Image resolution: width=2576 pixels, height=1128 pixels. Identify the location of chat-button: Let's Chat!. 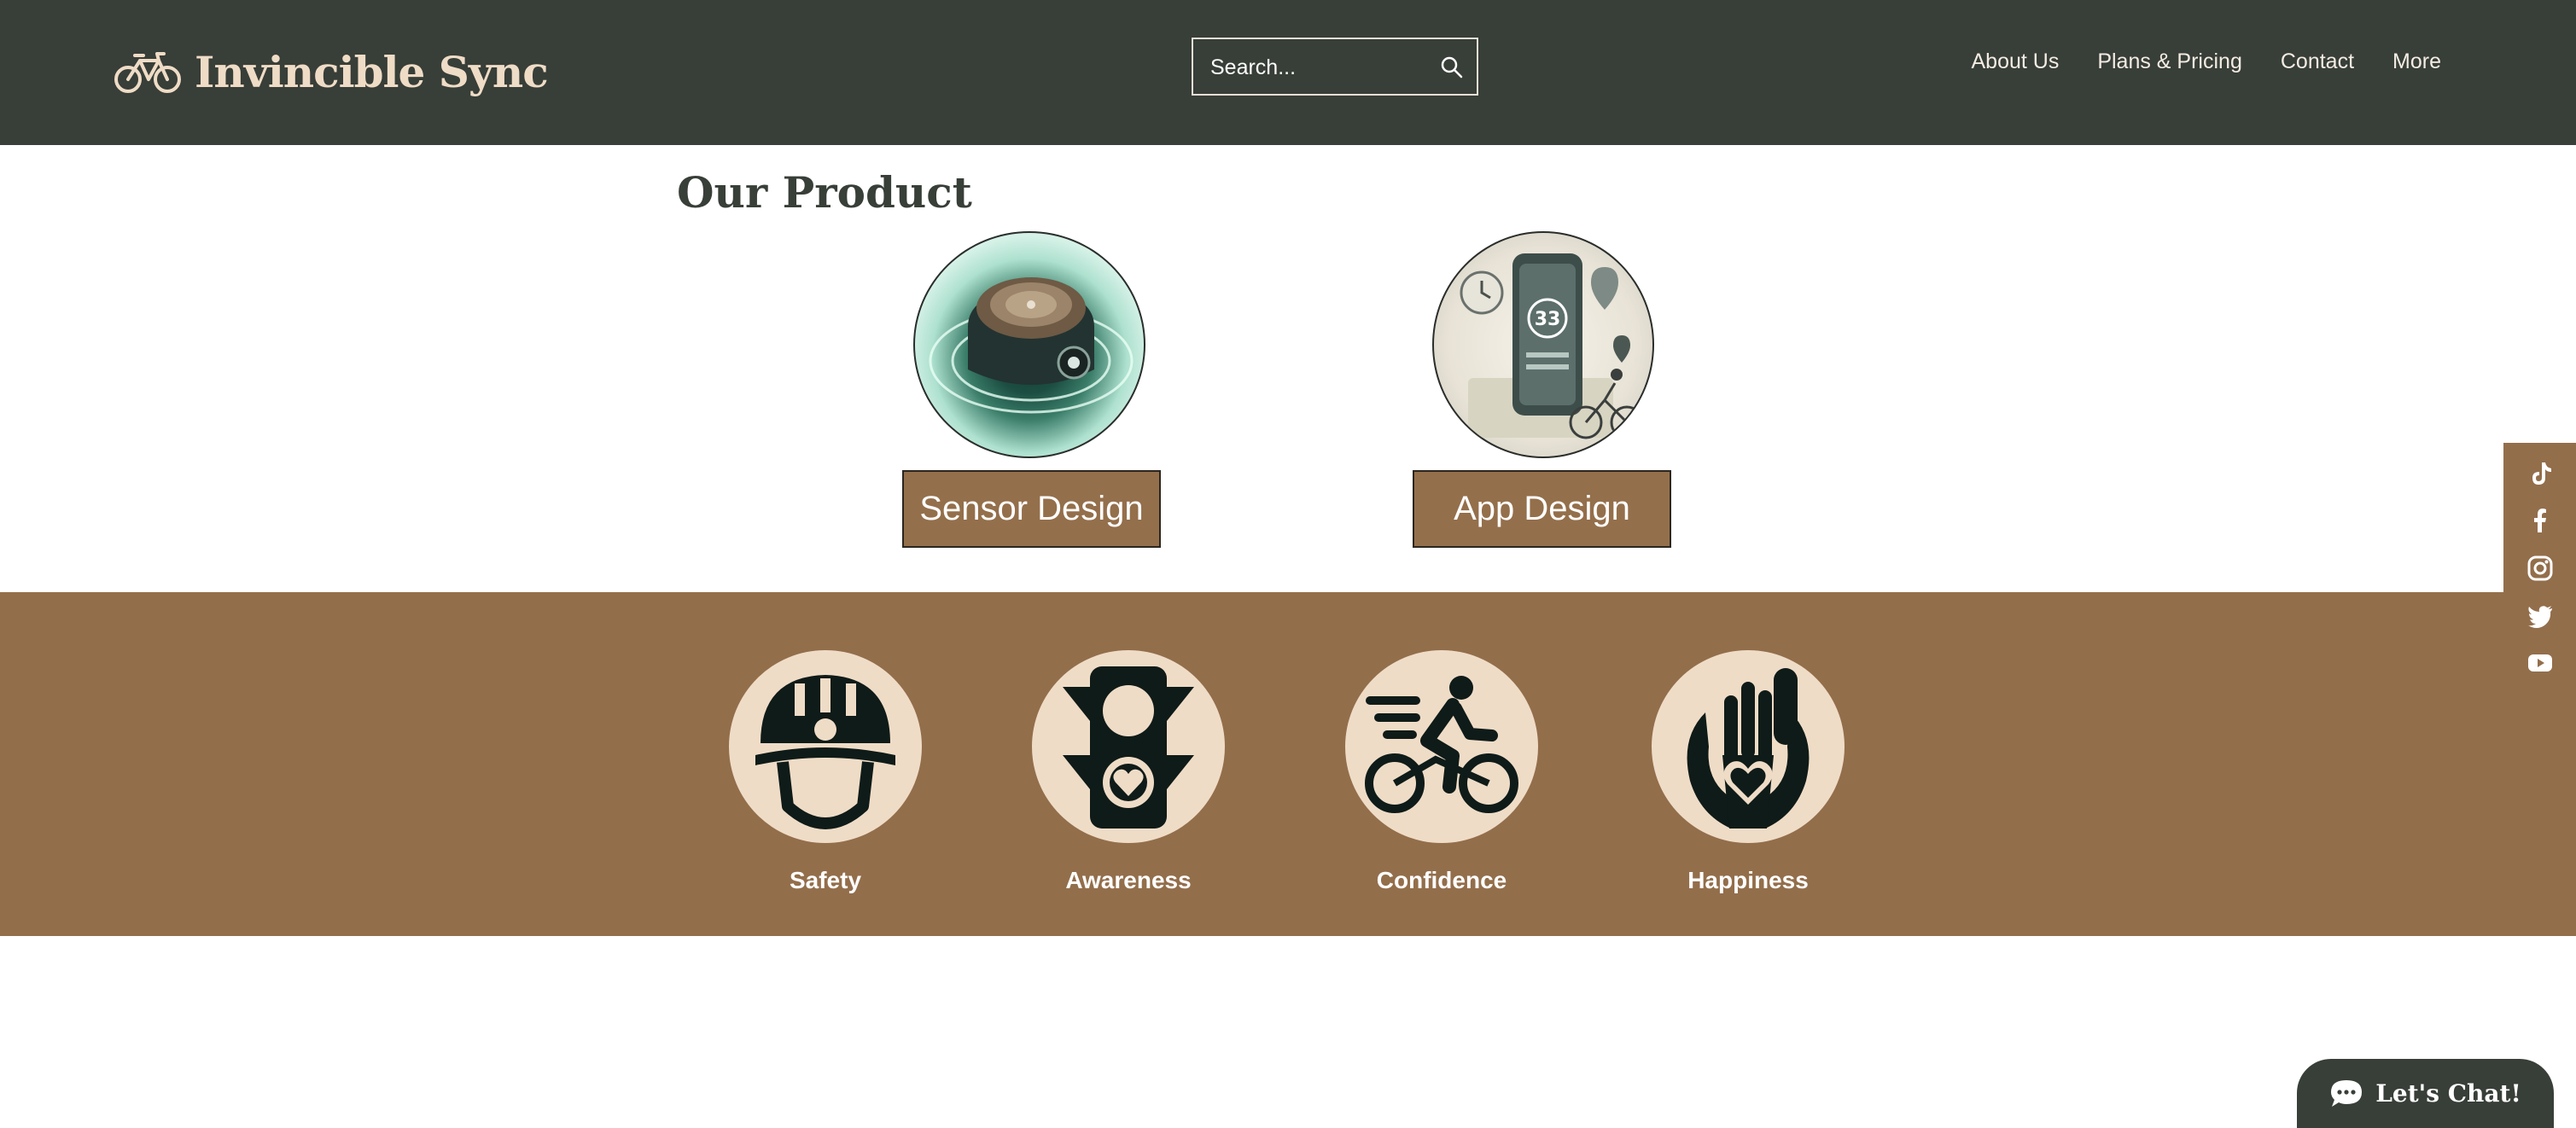
(2425, 1093).